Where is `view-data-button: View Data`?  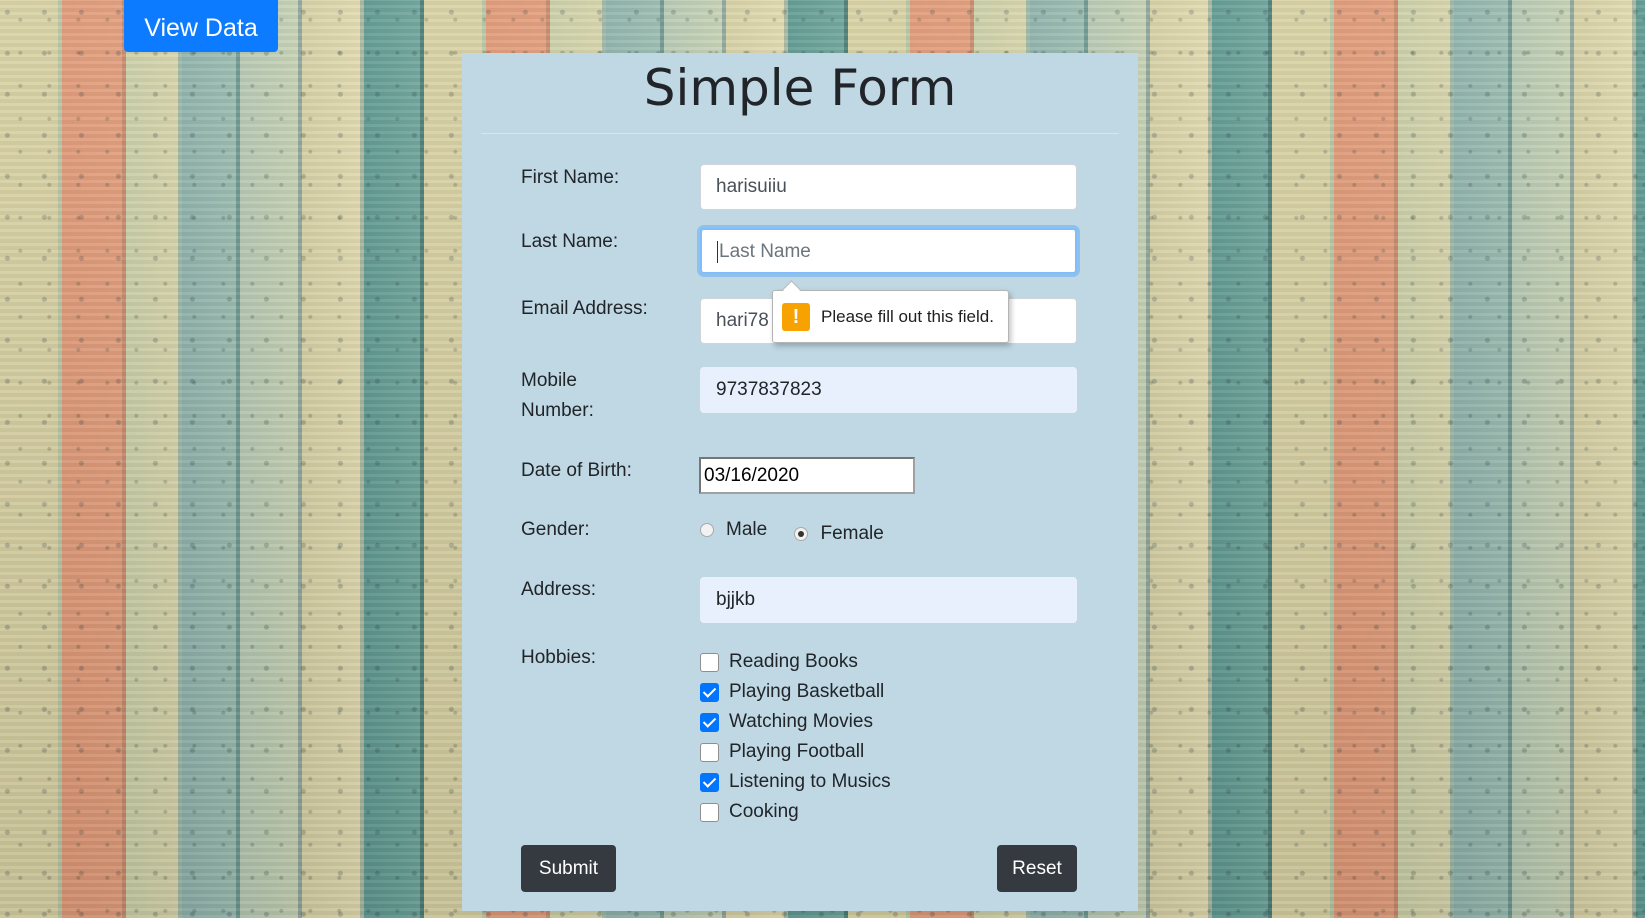 view-data-button: View Data is located at coordinates (201, 26).